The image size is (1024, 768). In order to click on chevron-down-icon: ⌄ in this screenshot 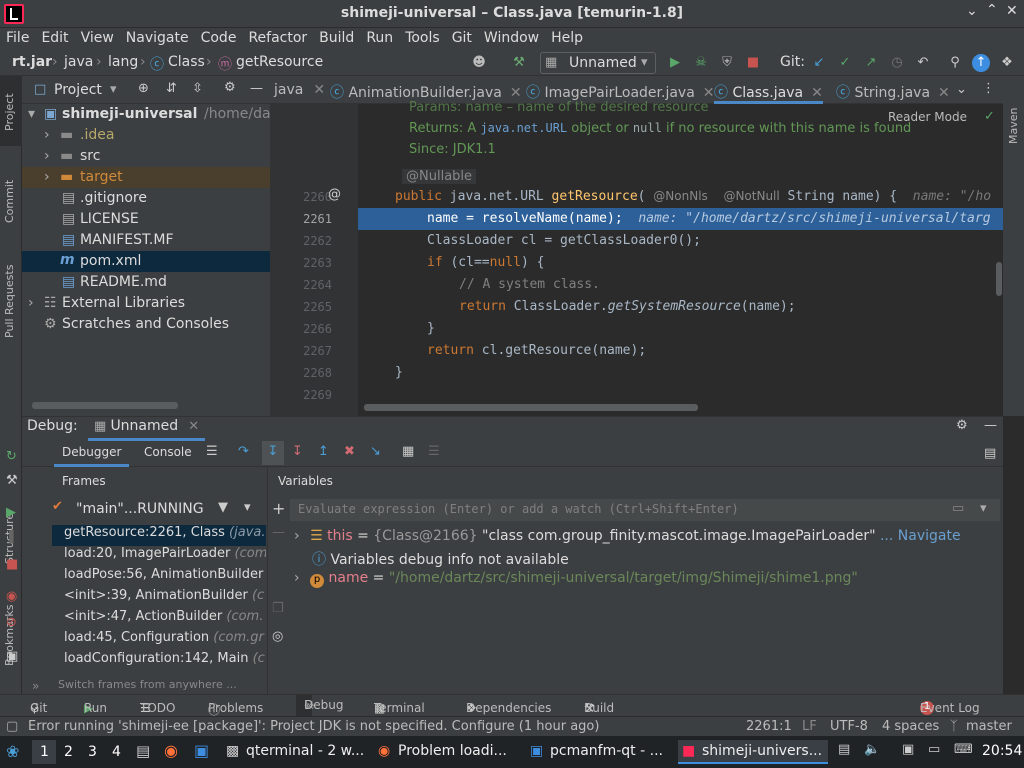, I will do `click(961, 89)`.